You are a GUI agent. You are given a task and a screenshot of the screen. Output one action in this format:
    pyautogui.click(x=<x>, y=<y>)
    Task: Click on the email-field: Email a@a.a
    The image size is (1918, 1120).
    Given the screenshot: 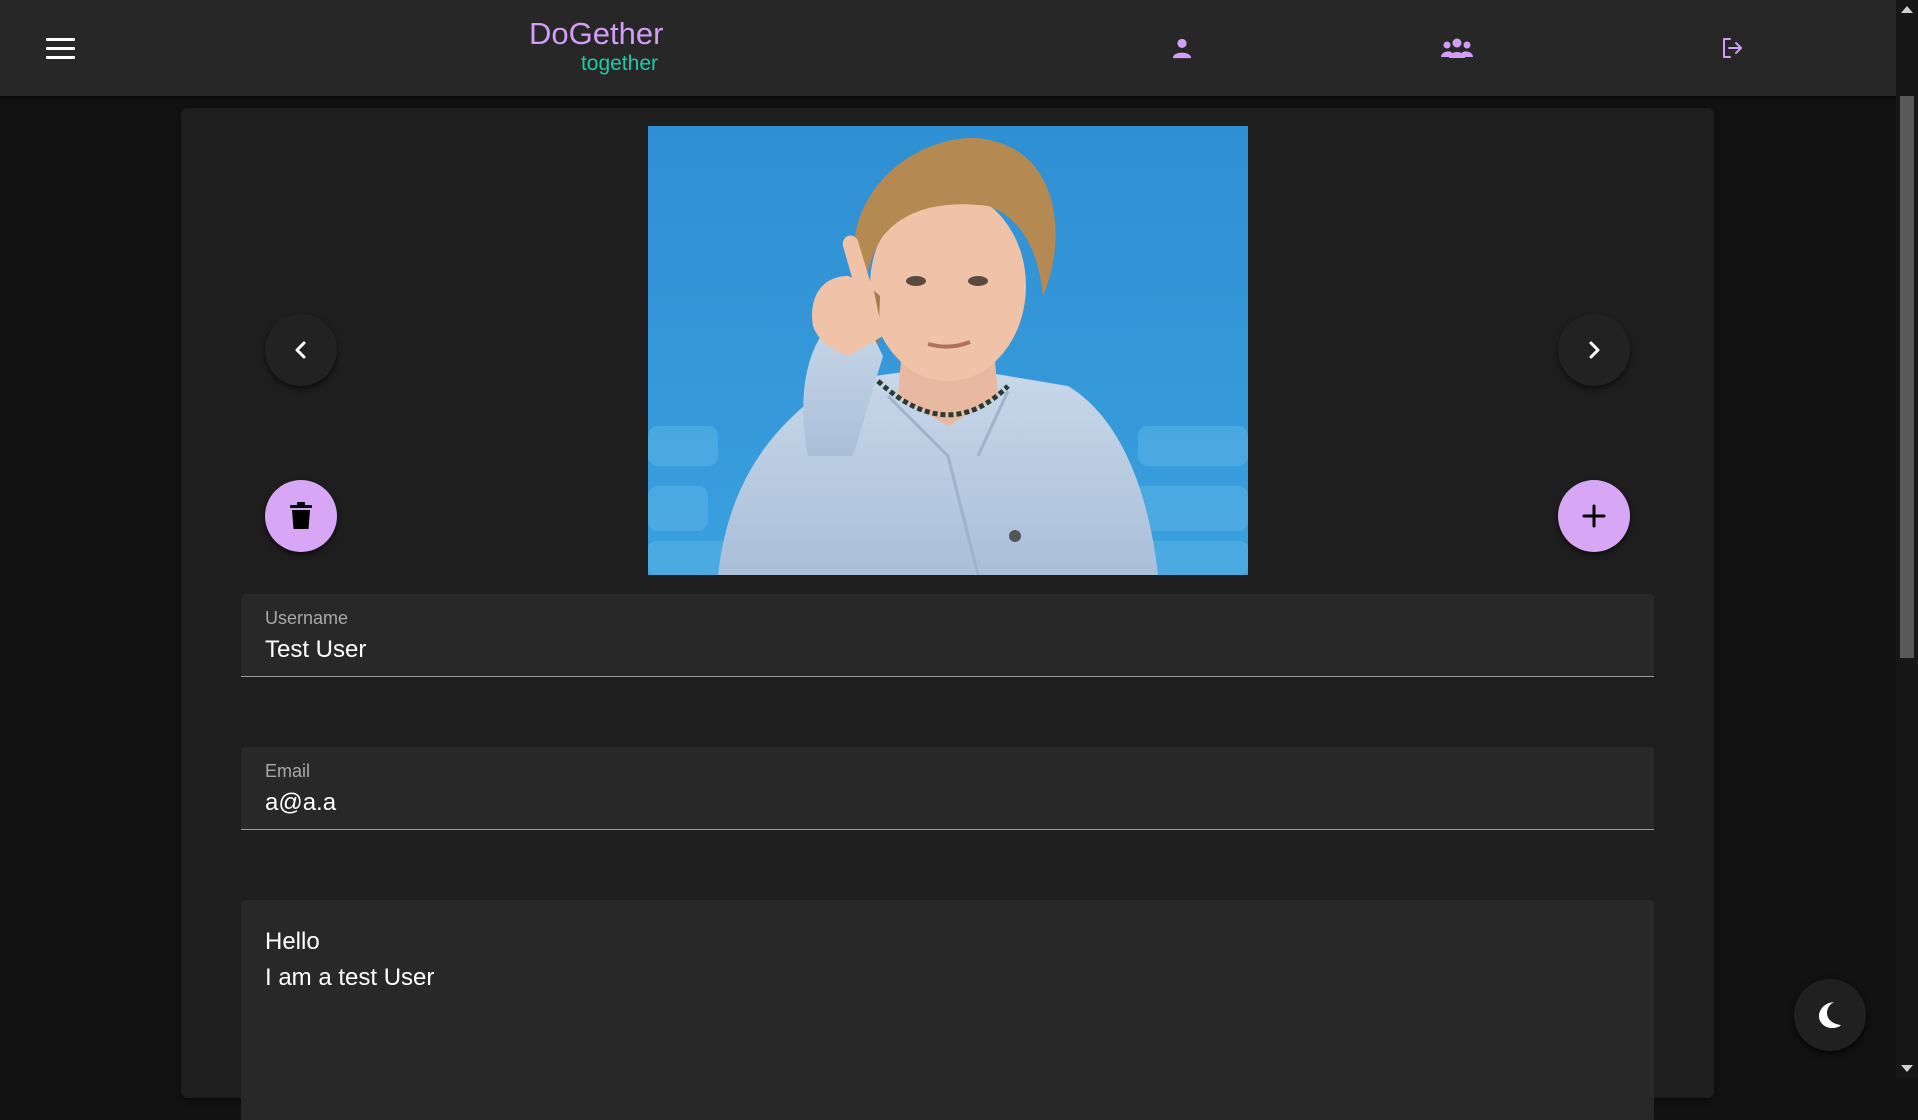 What is the action you would take?
    pyautogui.click(x=947, y=788)
    